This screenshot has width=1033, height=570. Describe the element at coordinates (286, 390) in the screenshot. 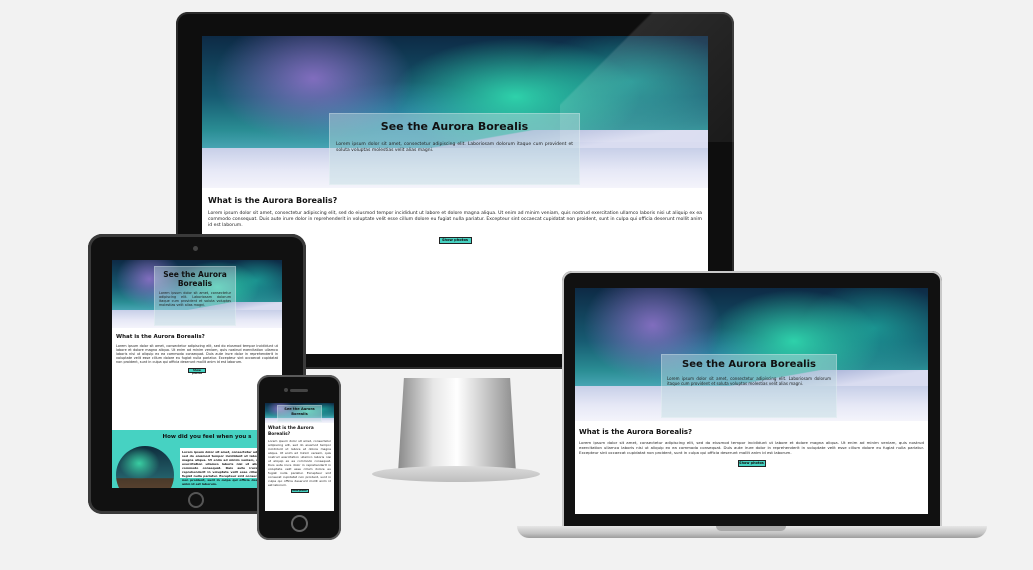

I see `phone-camera` at that location.